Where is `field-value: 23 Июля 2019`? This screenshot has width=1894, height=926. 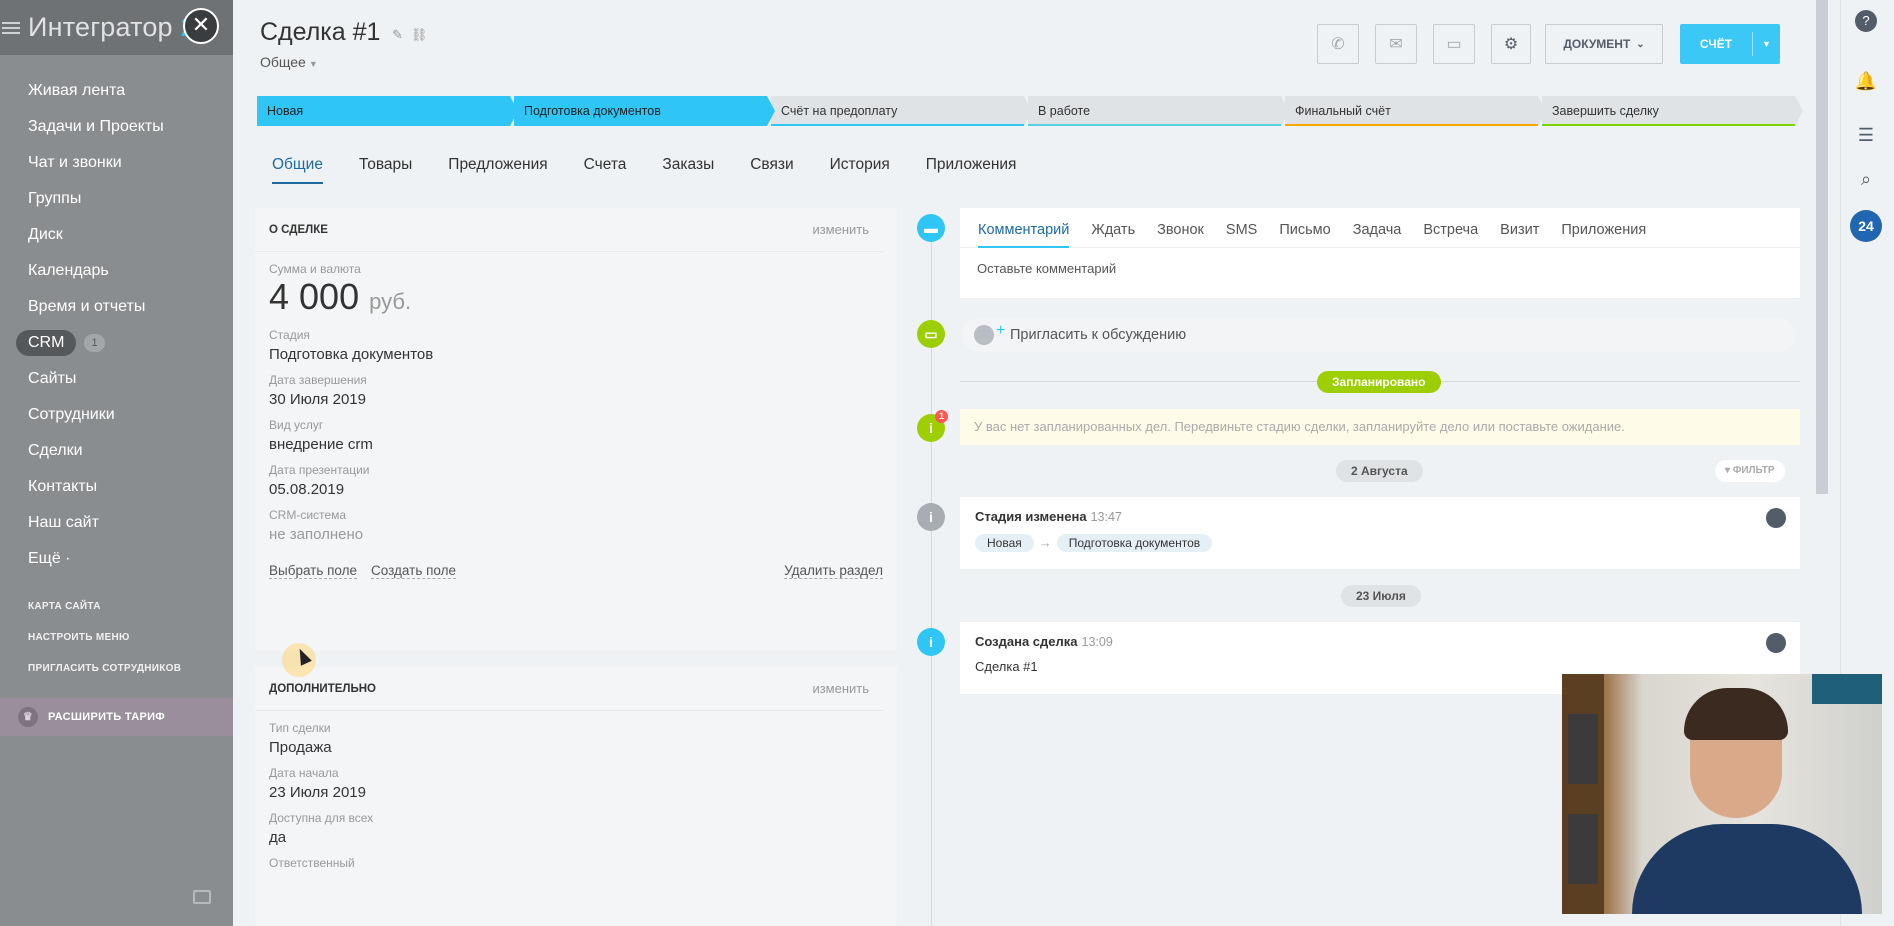 field-value: 23 Июля 2019 is located at coordinates (317, 792).